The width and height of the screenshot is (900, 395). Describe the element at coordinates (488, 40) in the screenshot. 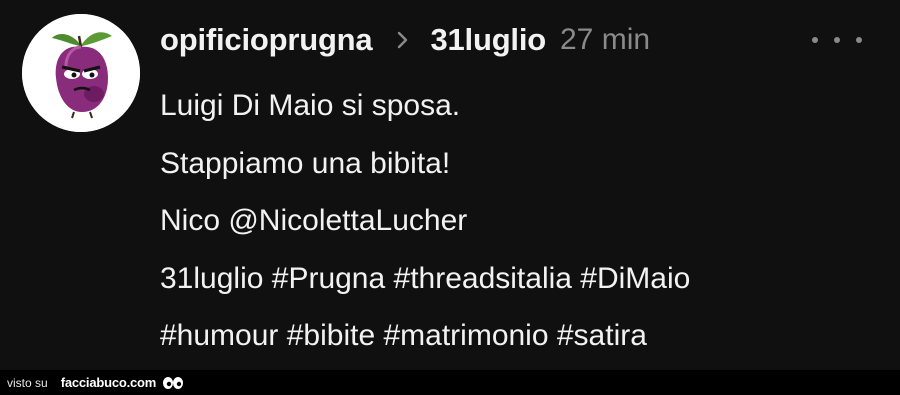

I see `topic-link: 31luglio` at that location.